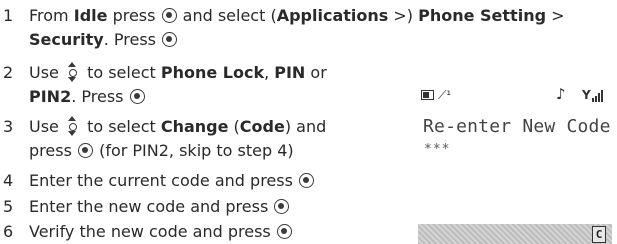 The image size is (617, 244). What do you see at coordinates (427, 95) in the screenshot?
I see `battery-icon` at bounding box center [427, 95].